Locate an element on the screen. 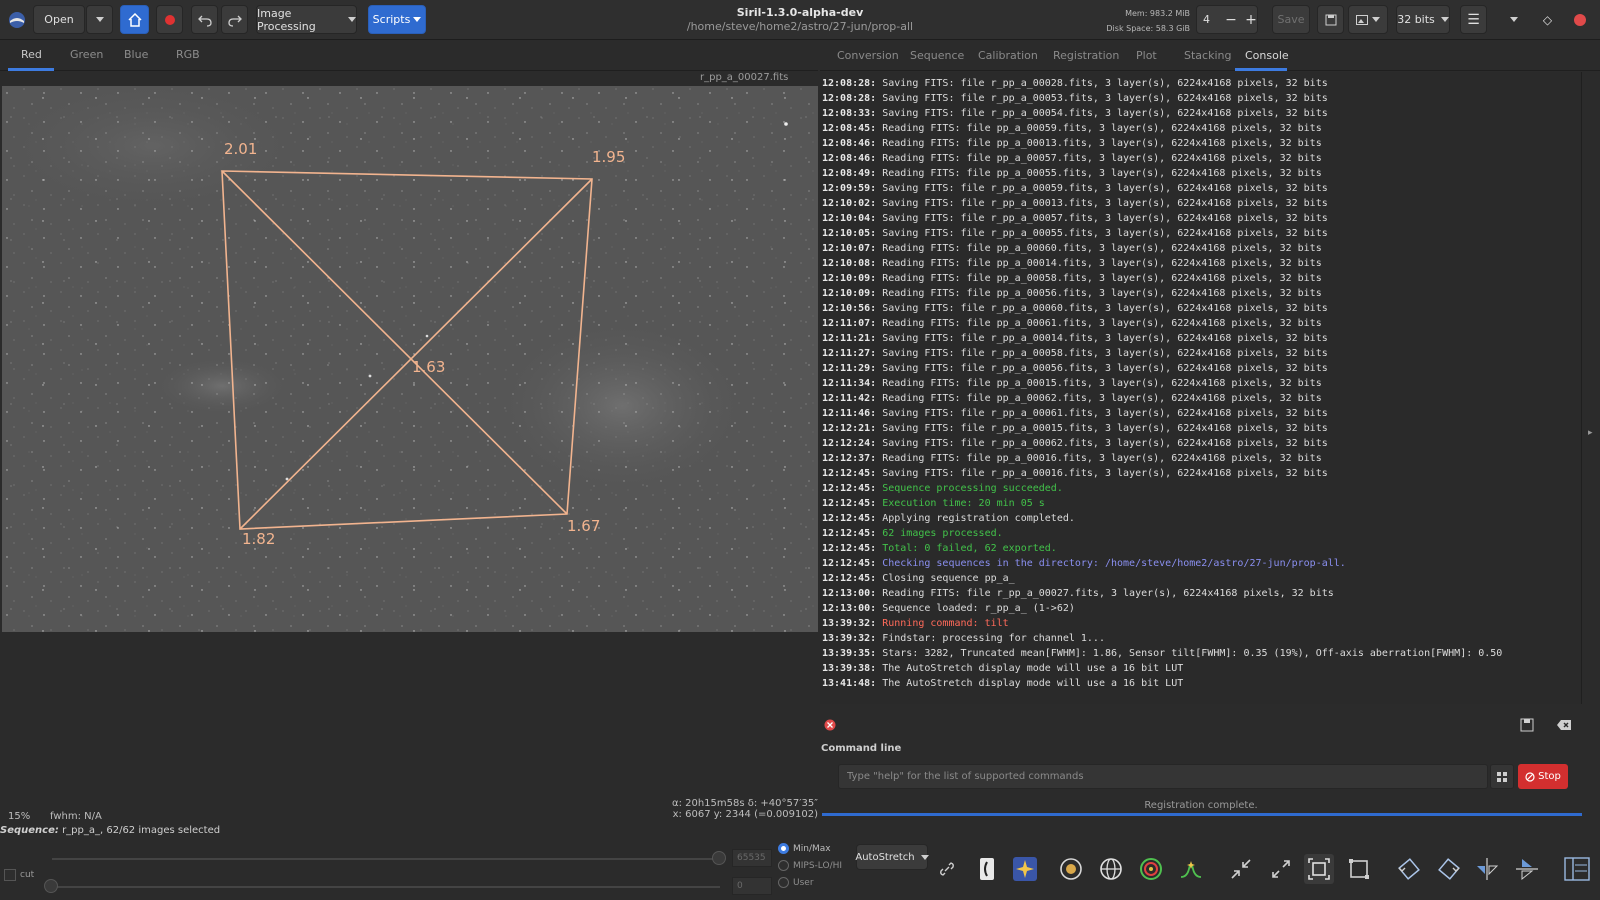 This screenshot has height=900, width=1600. link-channels-button is located at coordinates (947, 869).